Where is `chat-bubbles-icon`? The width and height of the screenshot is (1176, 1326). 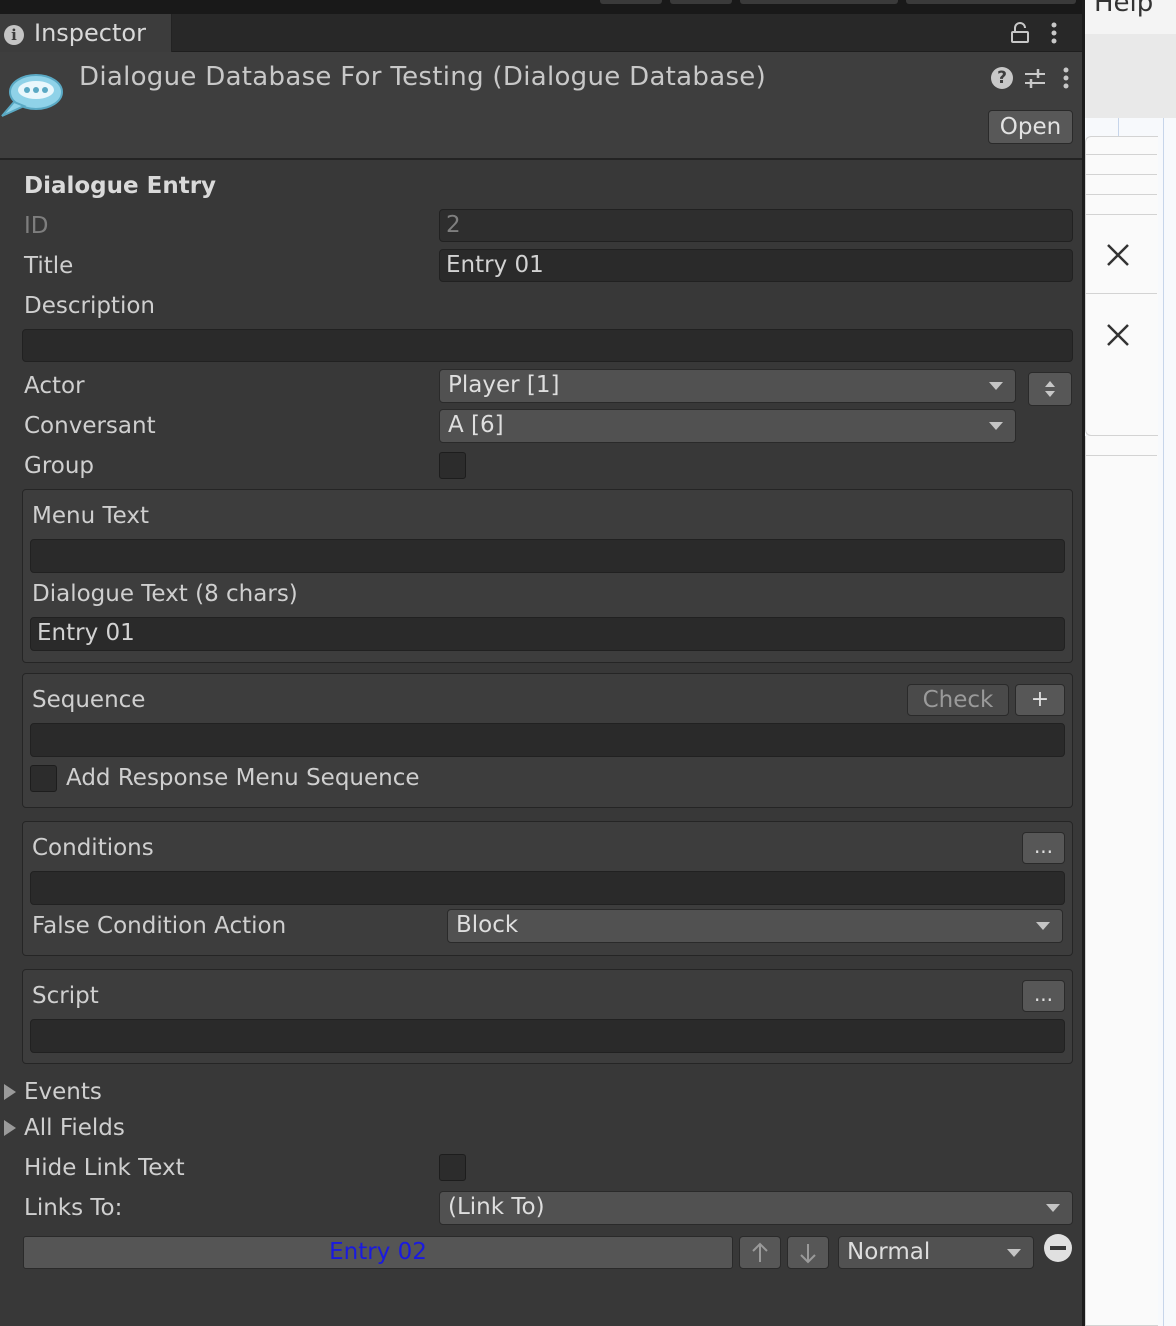 chat-bubbles-icon is located at coordinates (32, 95).